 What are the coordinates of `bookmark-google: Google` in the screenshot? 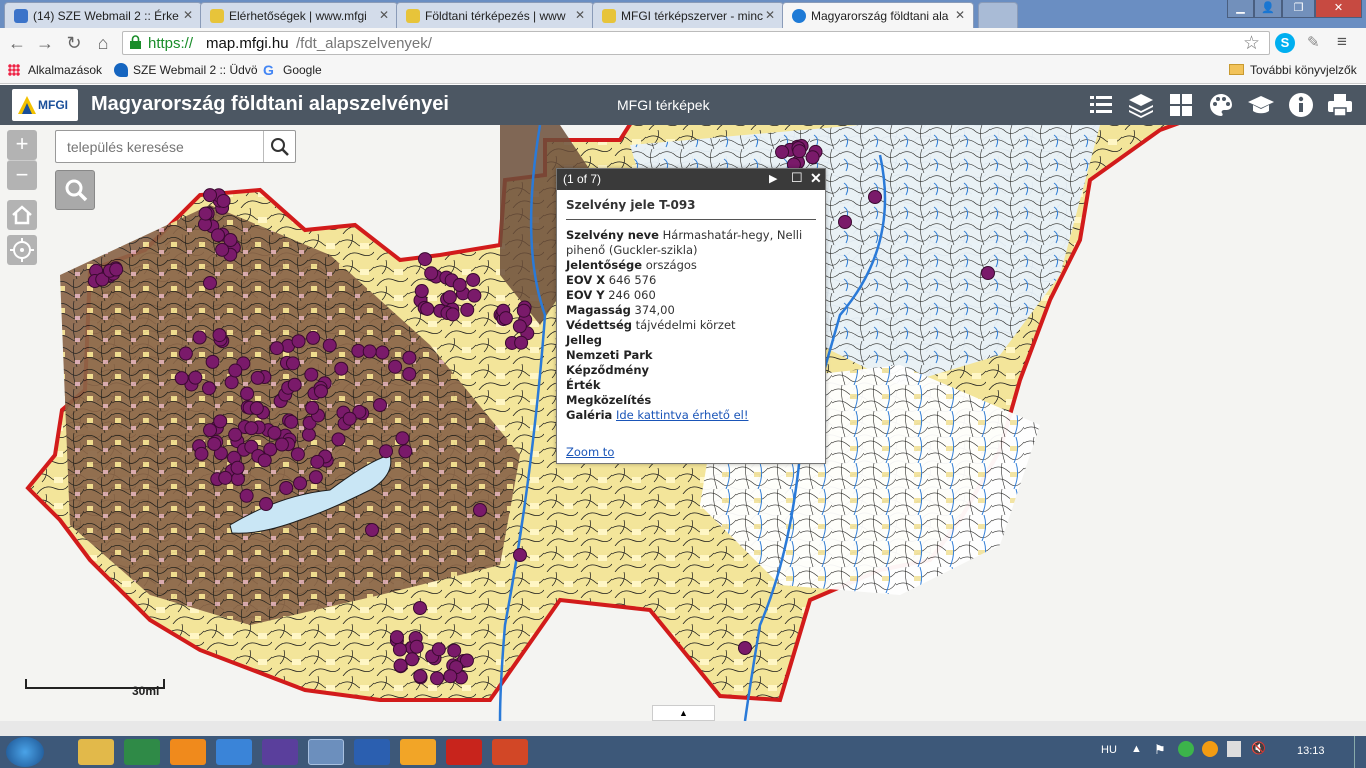 It's located at (302, 70).